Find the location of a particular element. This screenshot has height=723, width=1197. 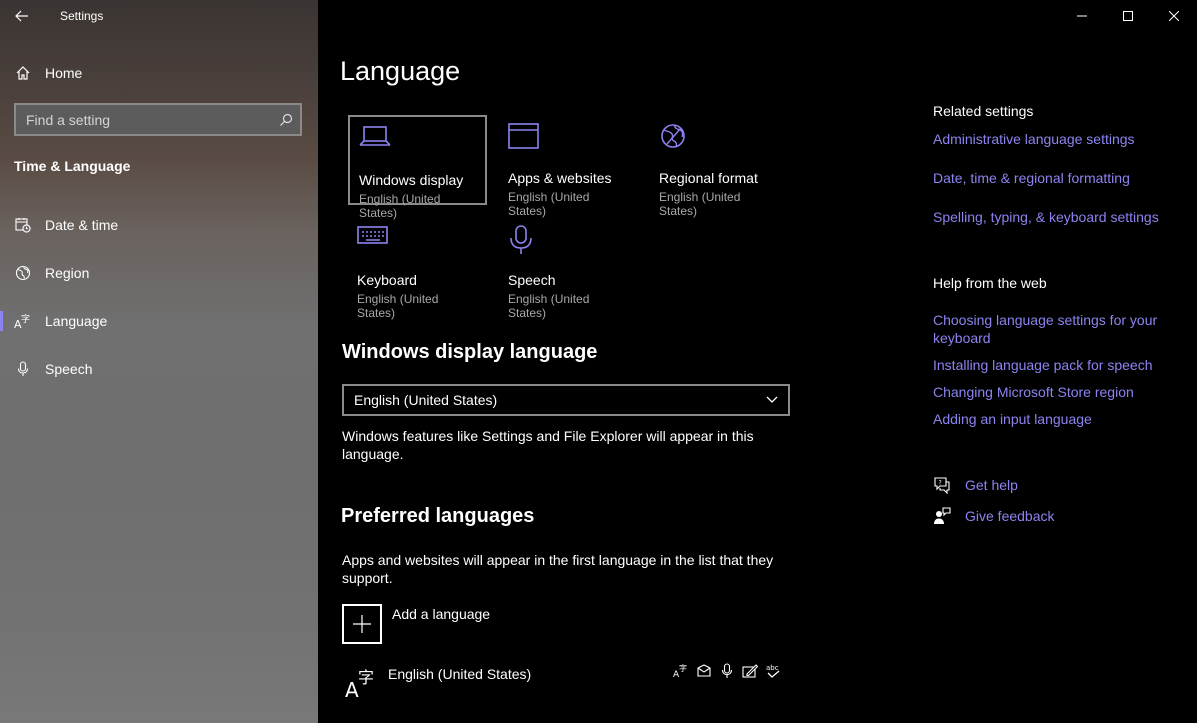

sidebar-item-region: Region is located at coordinates (159, 273).